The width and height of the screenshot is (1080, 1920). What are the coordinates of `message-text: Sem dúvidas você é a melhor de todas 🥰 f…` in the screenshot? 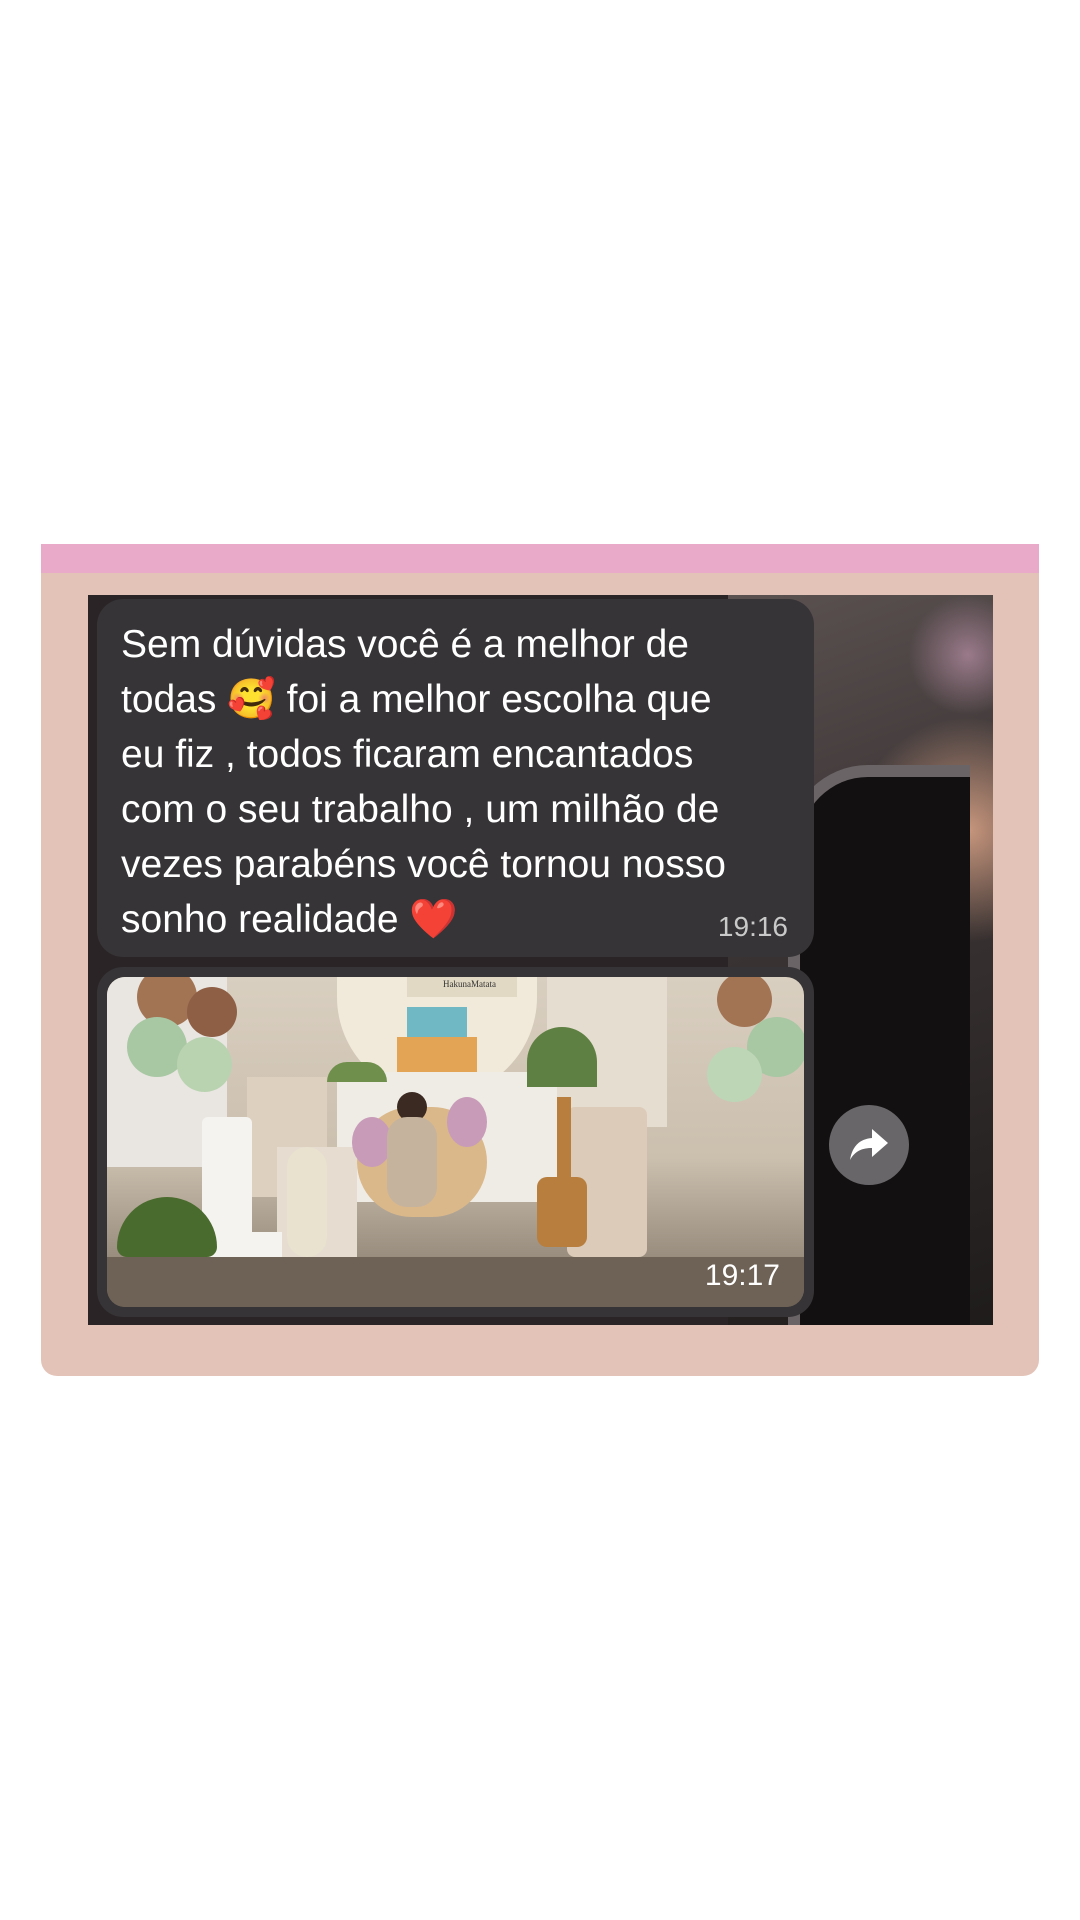 It's located at (423, 782).